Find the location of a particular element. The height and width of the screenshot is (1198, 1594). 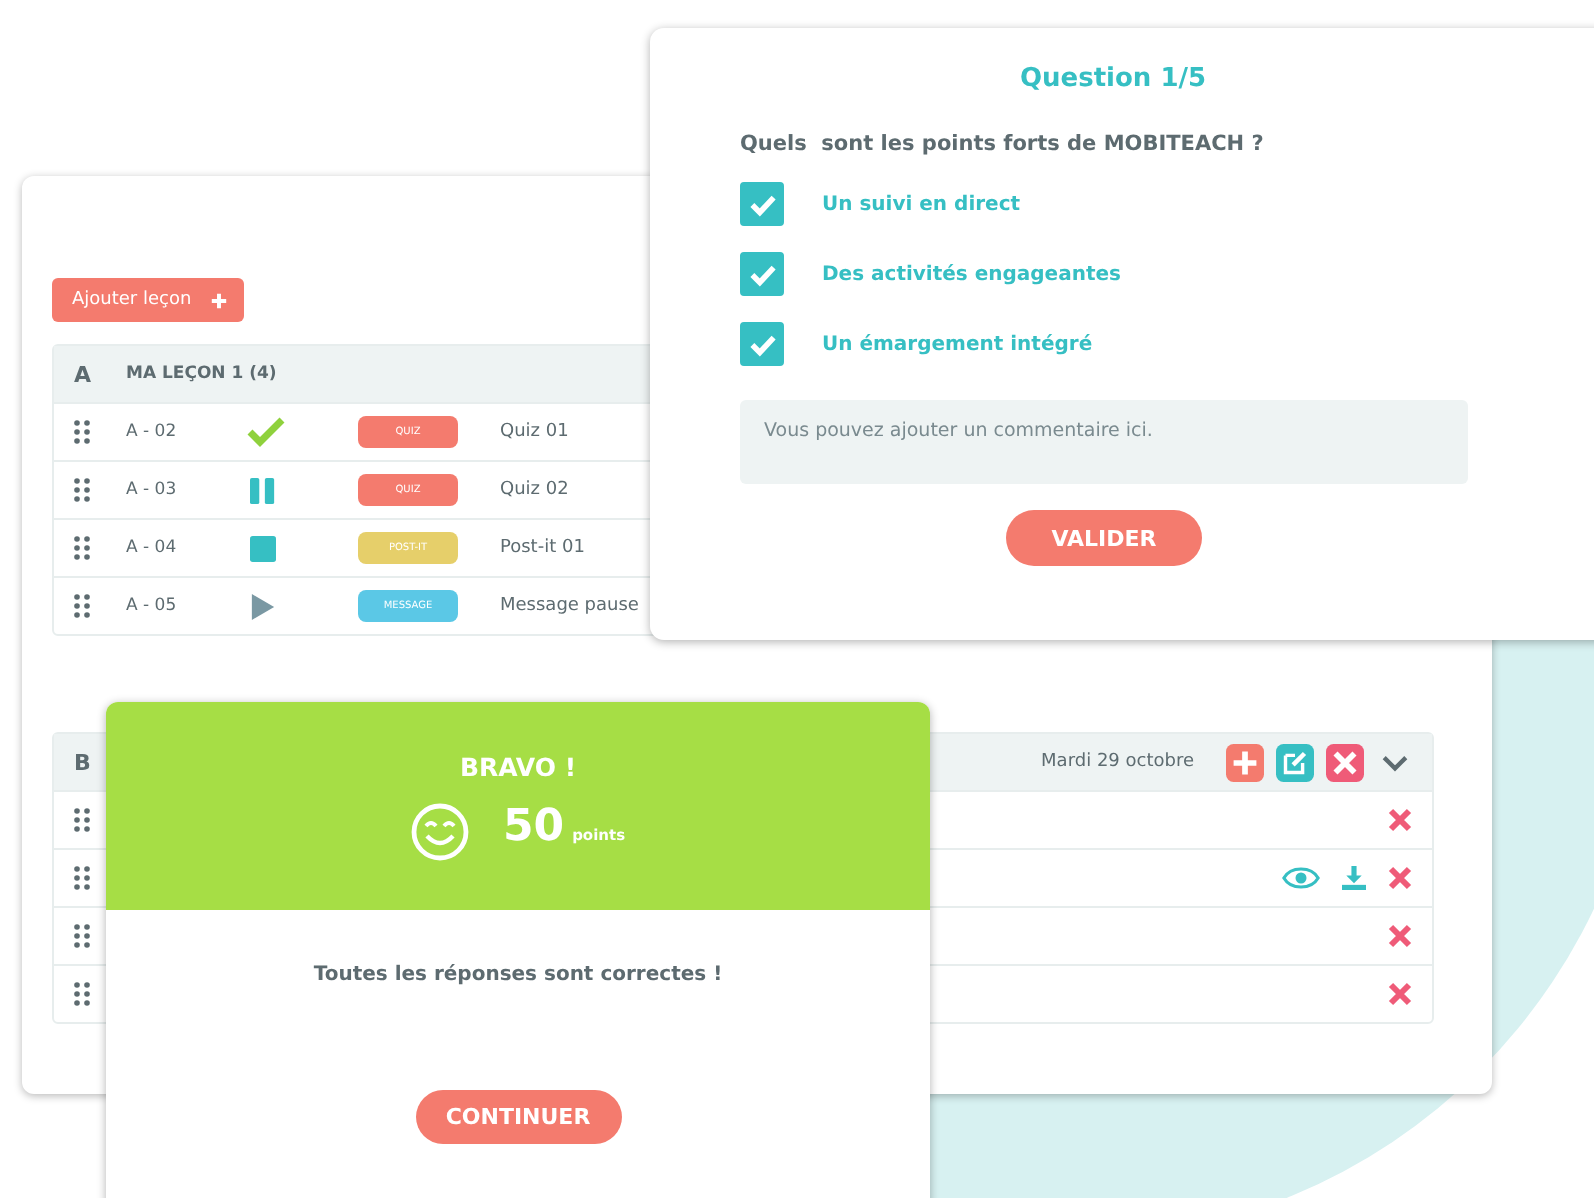

play-icon is located at coordinates (263, 606).